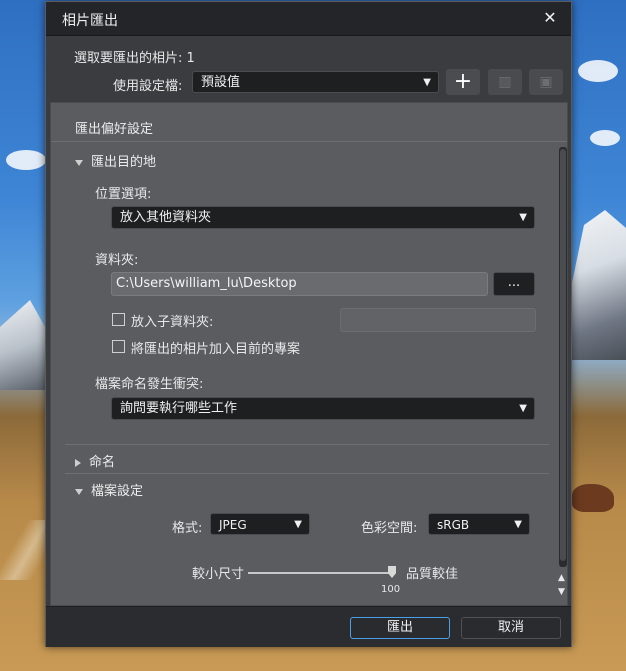 Image resolution: width=626 pixels, height=671 pixels. I want to click on quality-better-label: 品質較佳, so click(432, 574).